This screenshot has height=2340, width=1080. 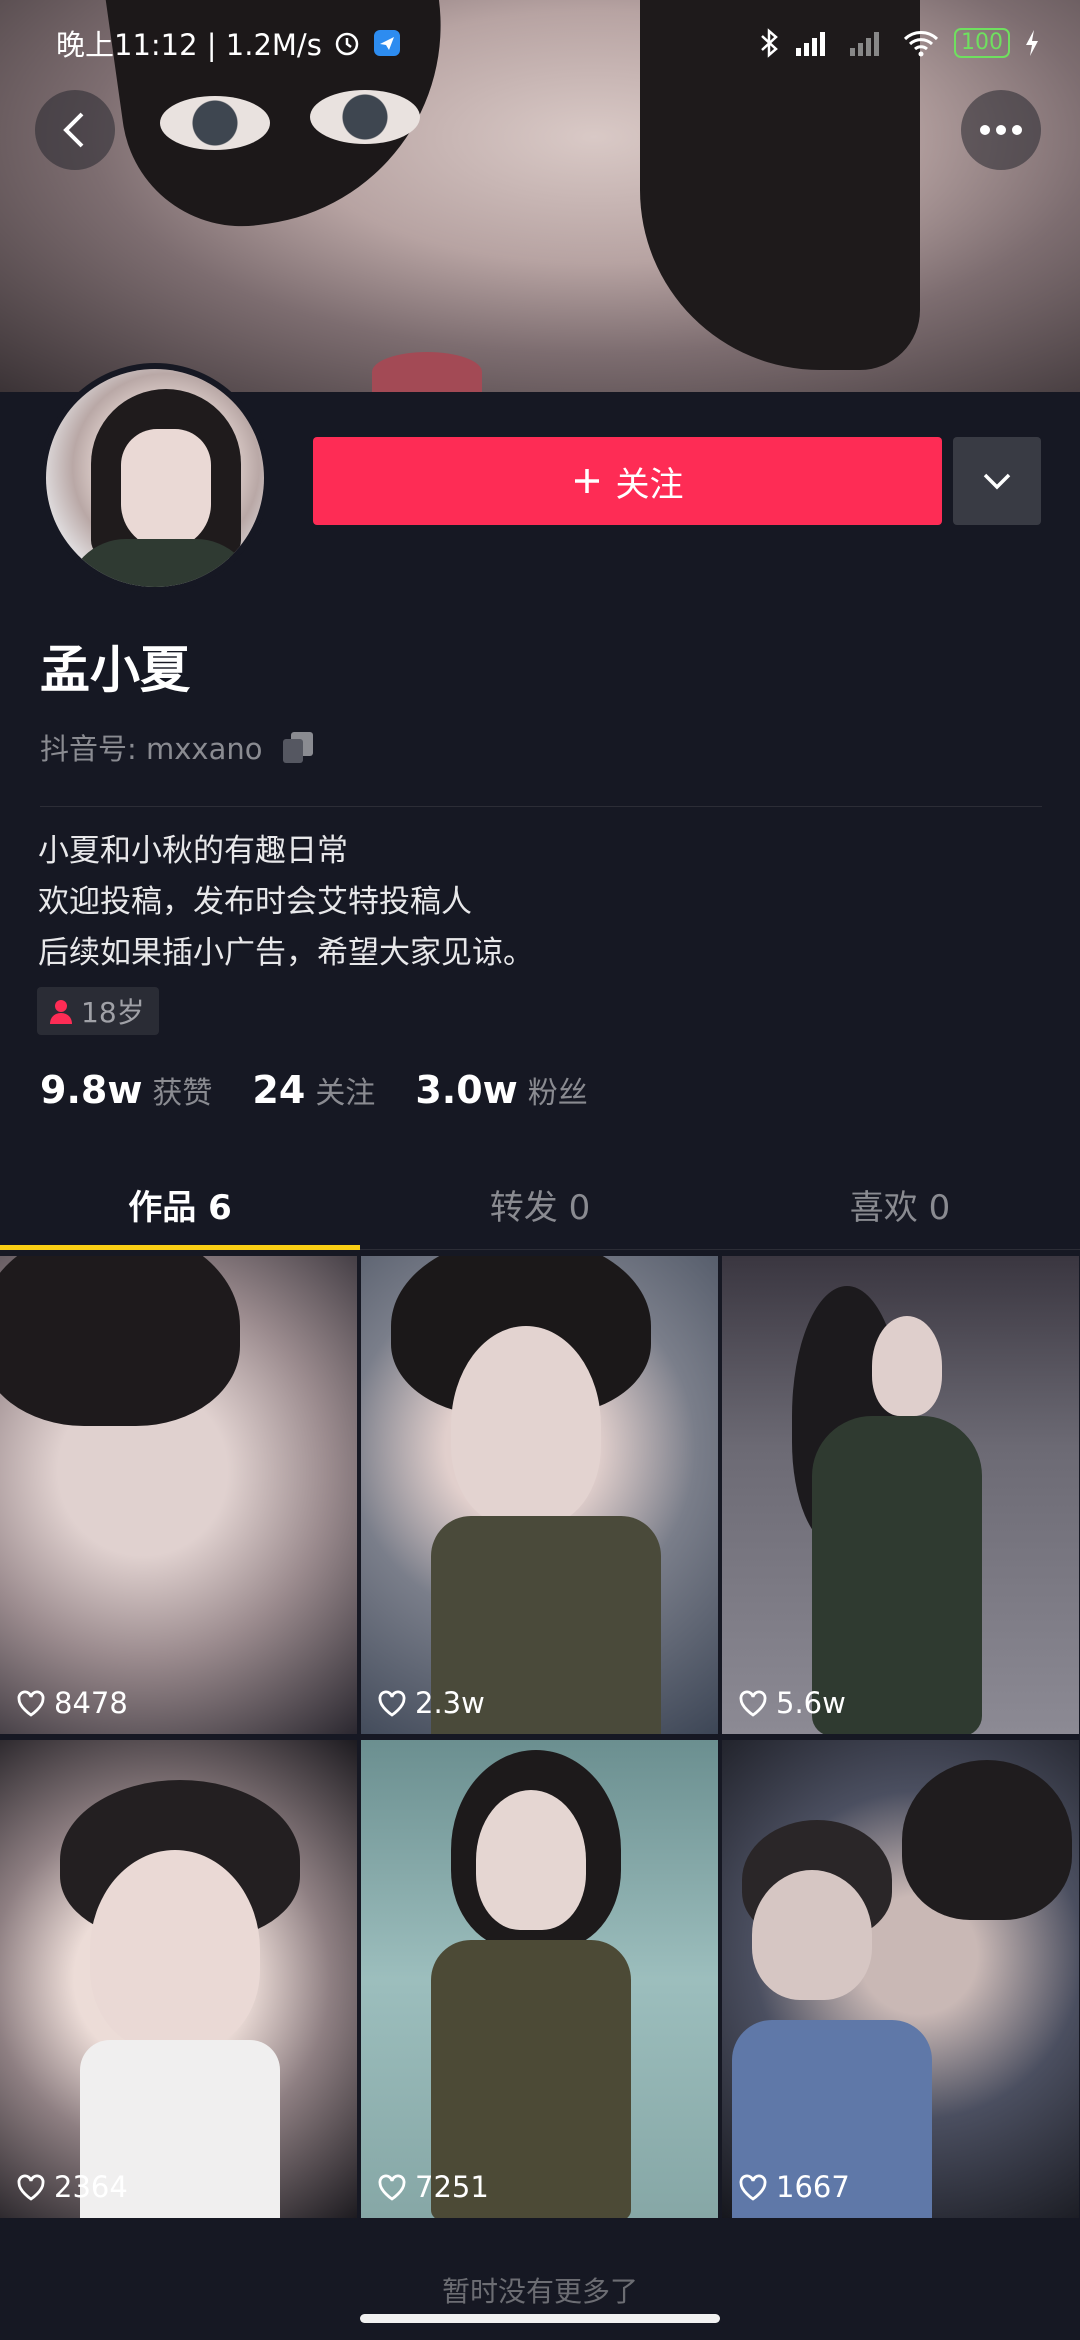 I want to click on douyin-id: 抖音号: mxxano, so click(x=151, y=749).